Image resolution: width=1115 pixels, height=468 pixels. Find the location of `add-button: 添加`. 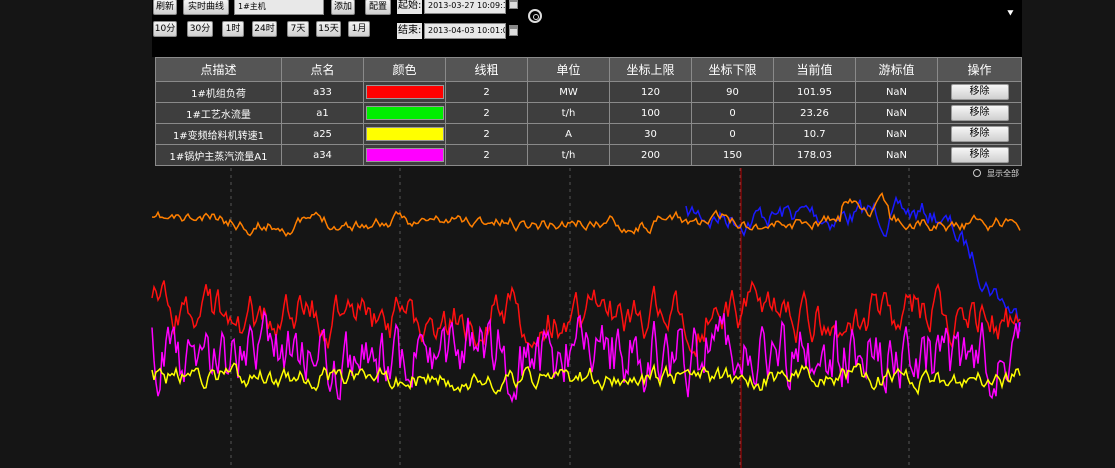

add-button: 添加 is located at coordinates (343, 7).